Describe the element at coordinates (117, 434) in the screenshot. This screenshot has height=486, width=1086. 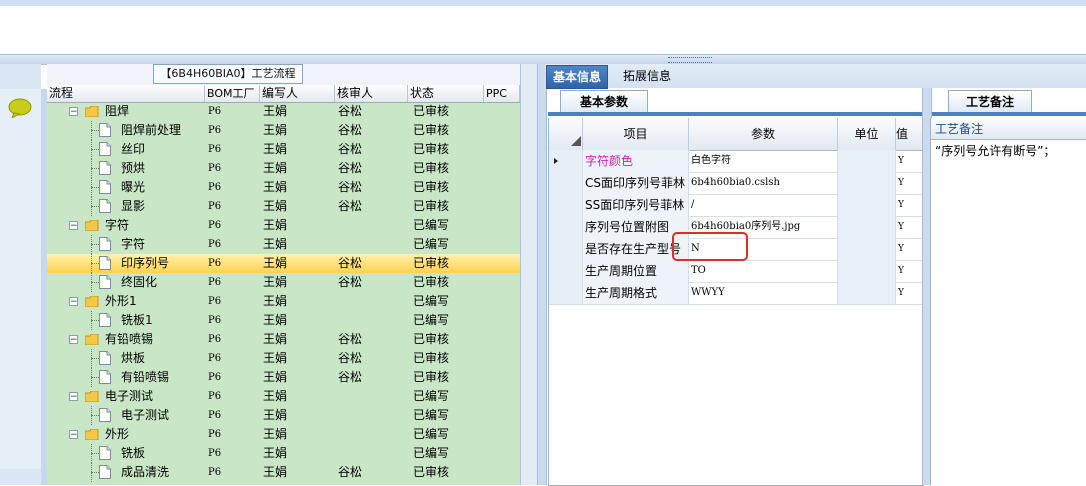
I see `process-name: 外形` at that location.